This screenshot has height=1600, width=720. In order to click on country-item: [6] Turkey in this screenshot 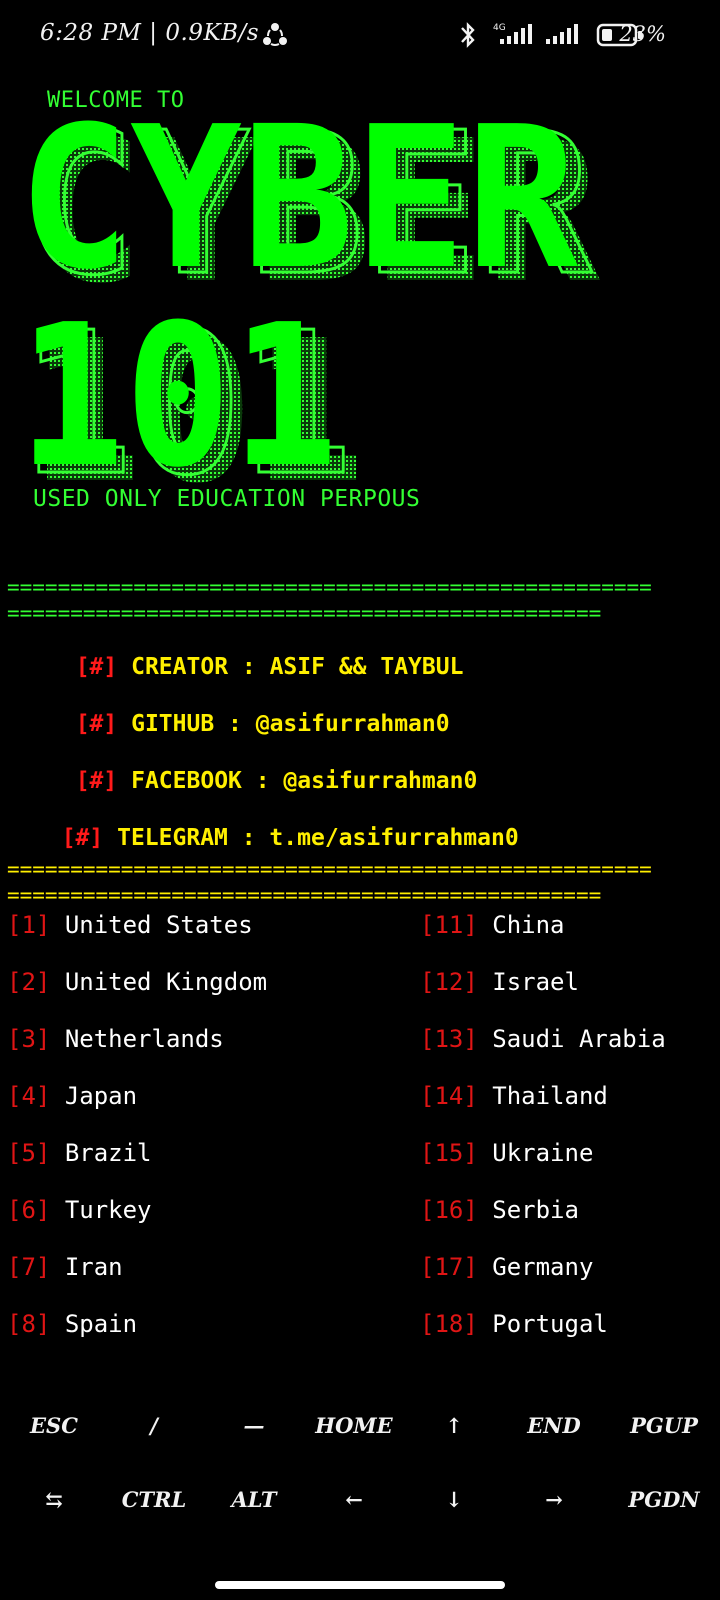, I will do `click(79, 1210)`.